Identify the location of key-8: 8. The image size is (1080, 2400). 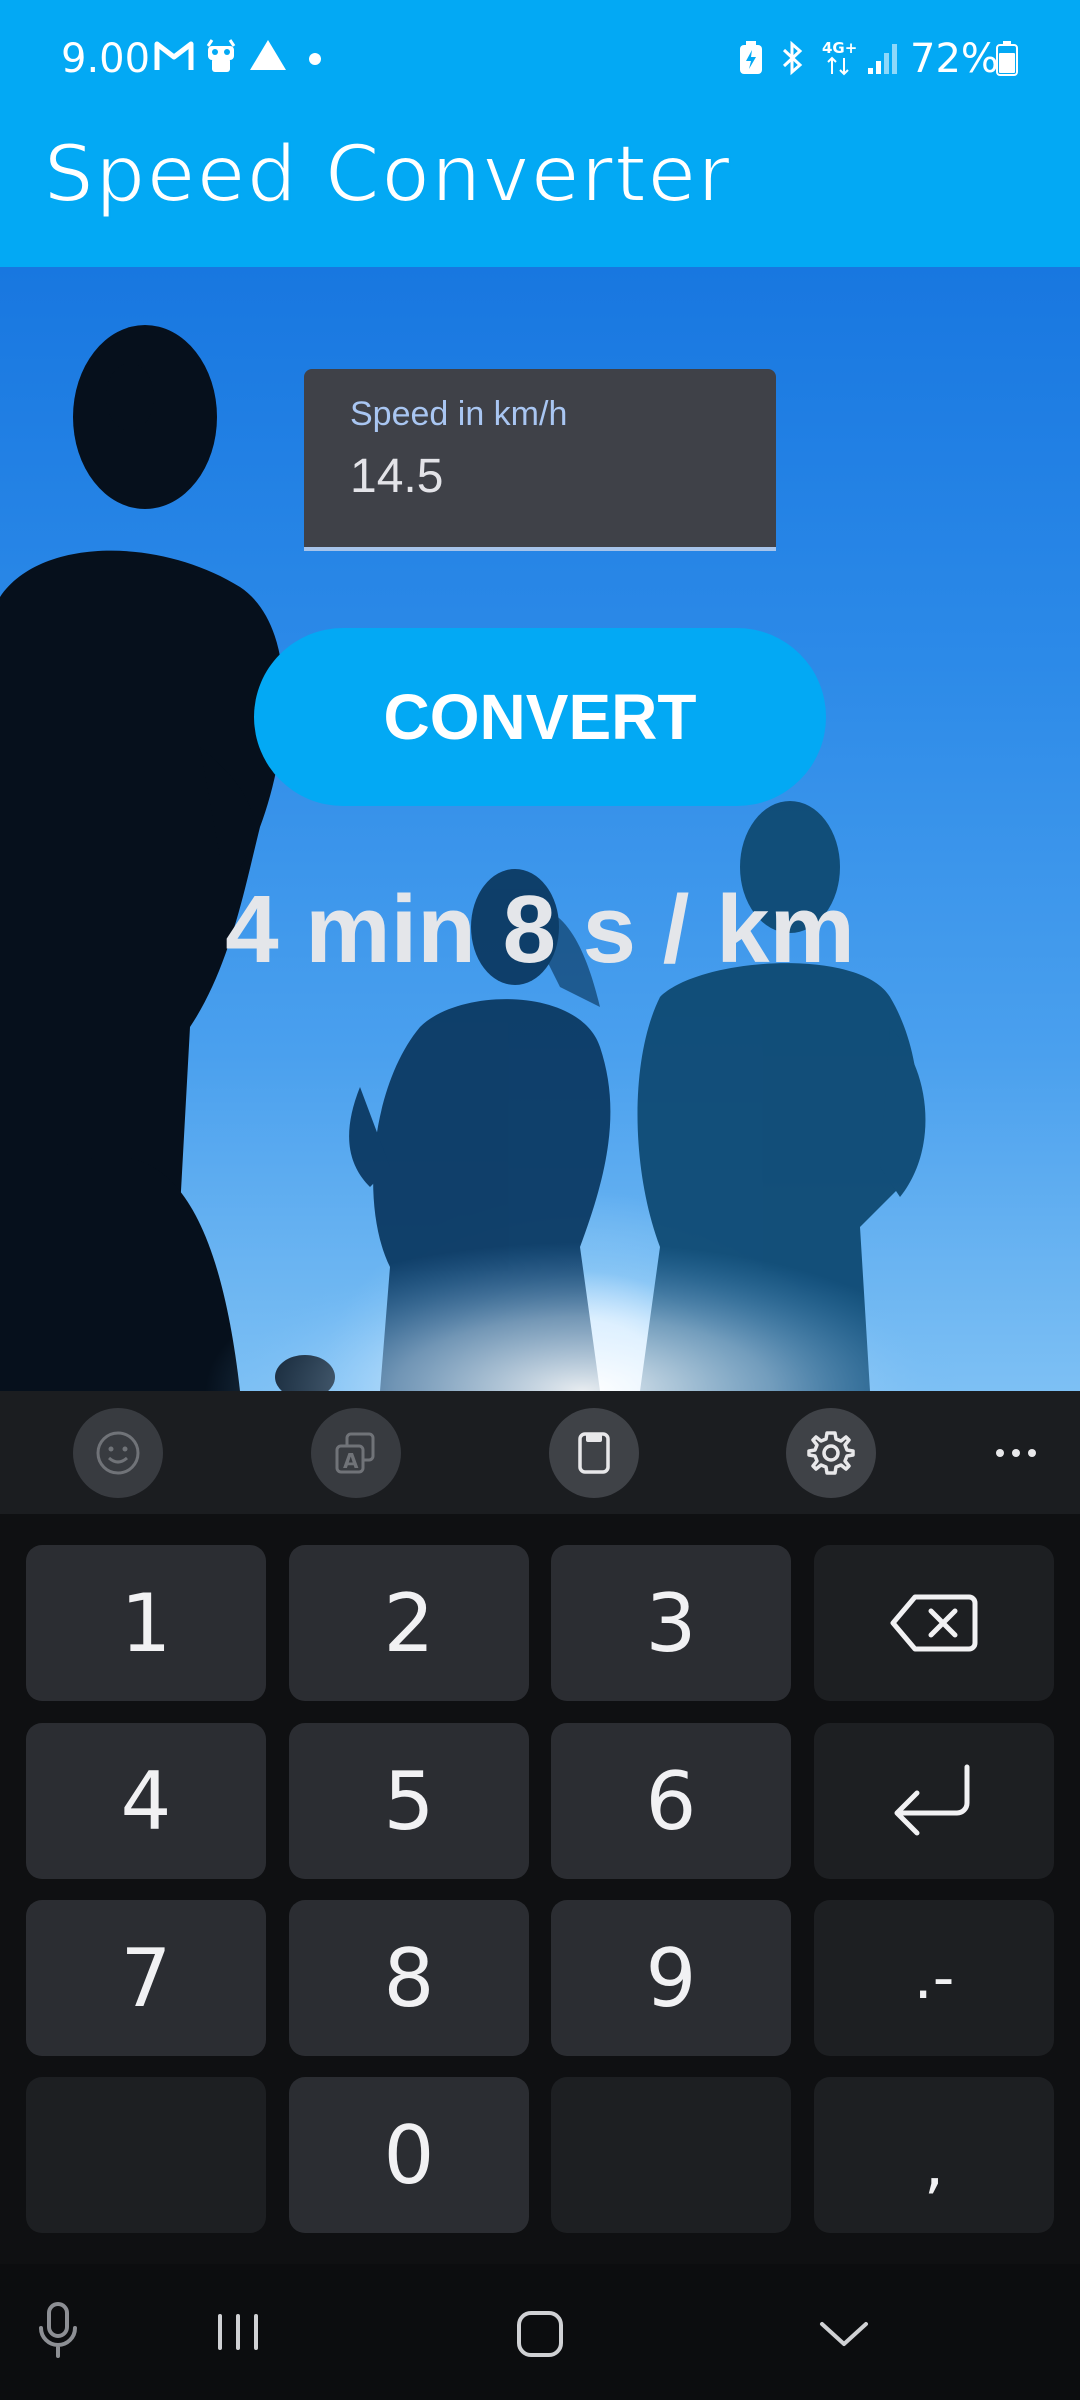
(409, 1978).